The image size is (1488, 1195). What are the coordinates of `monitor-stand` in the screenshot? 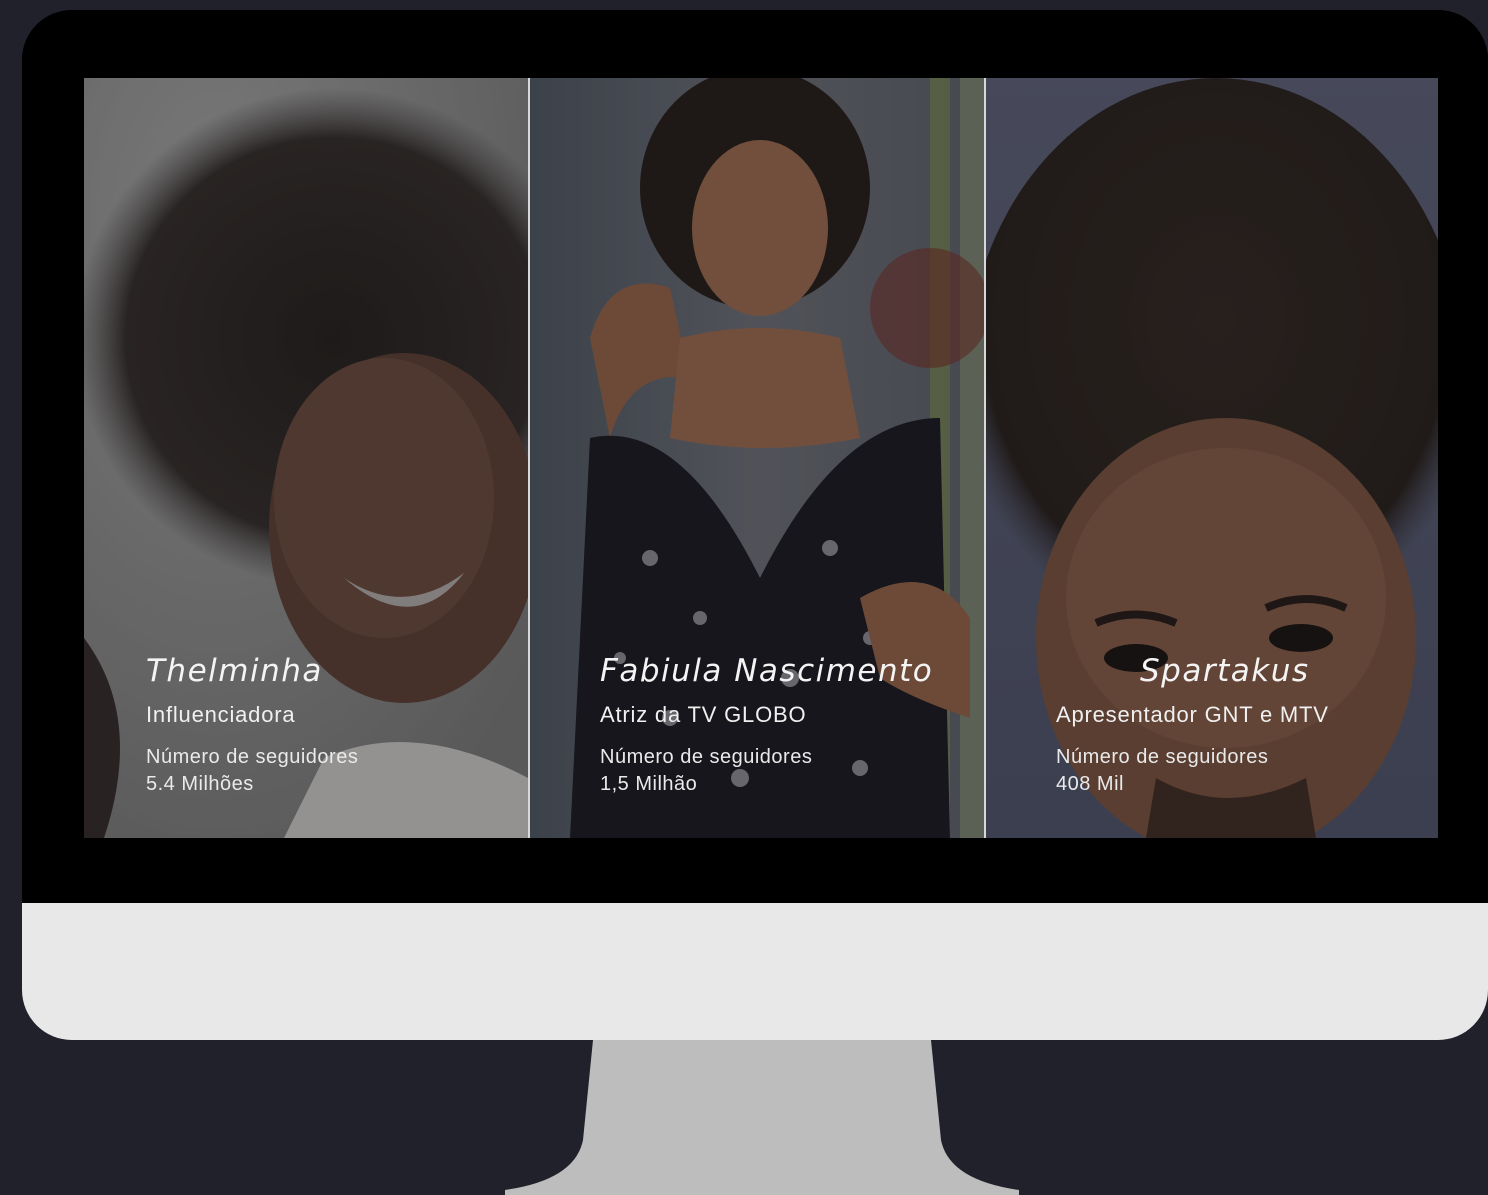 It's located at (762, 1117).